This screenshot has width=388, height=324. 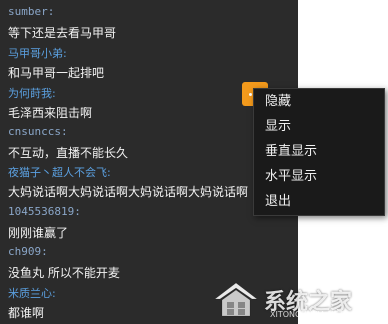 I want to click on menu-item-vertical: 垂直显示, so click(x=319, y=151).